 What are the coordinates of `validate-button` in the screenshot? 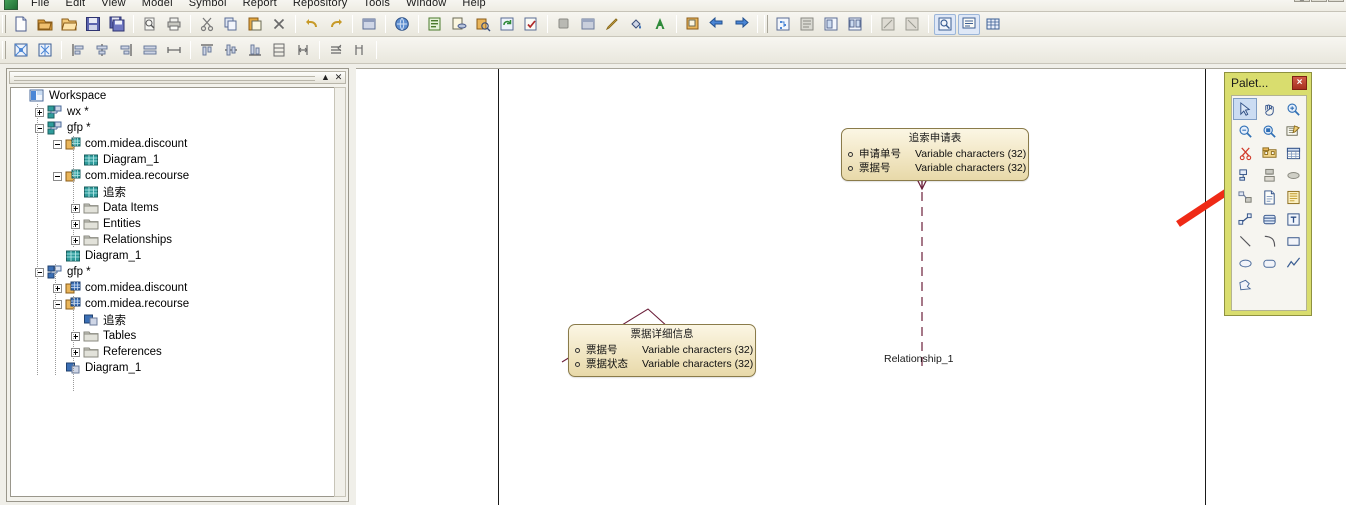 It's located at (531, 24).